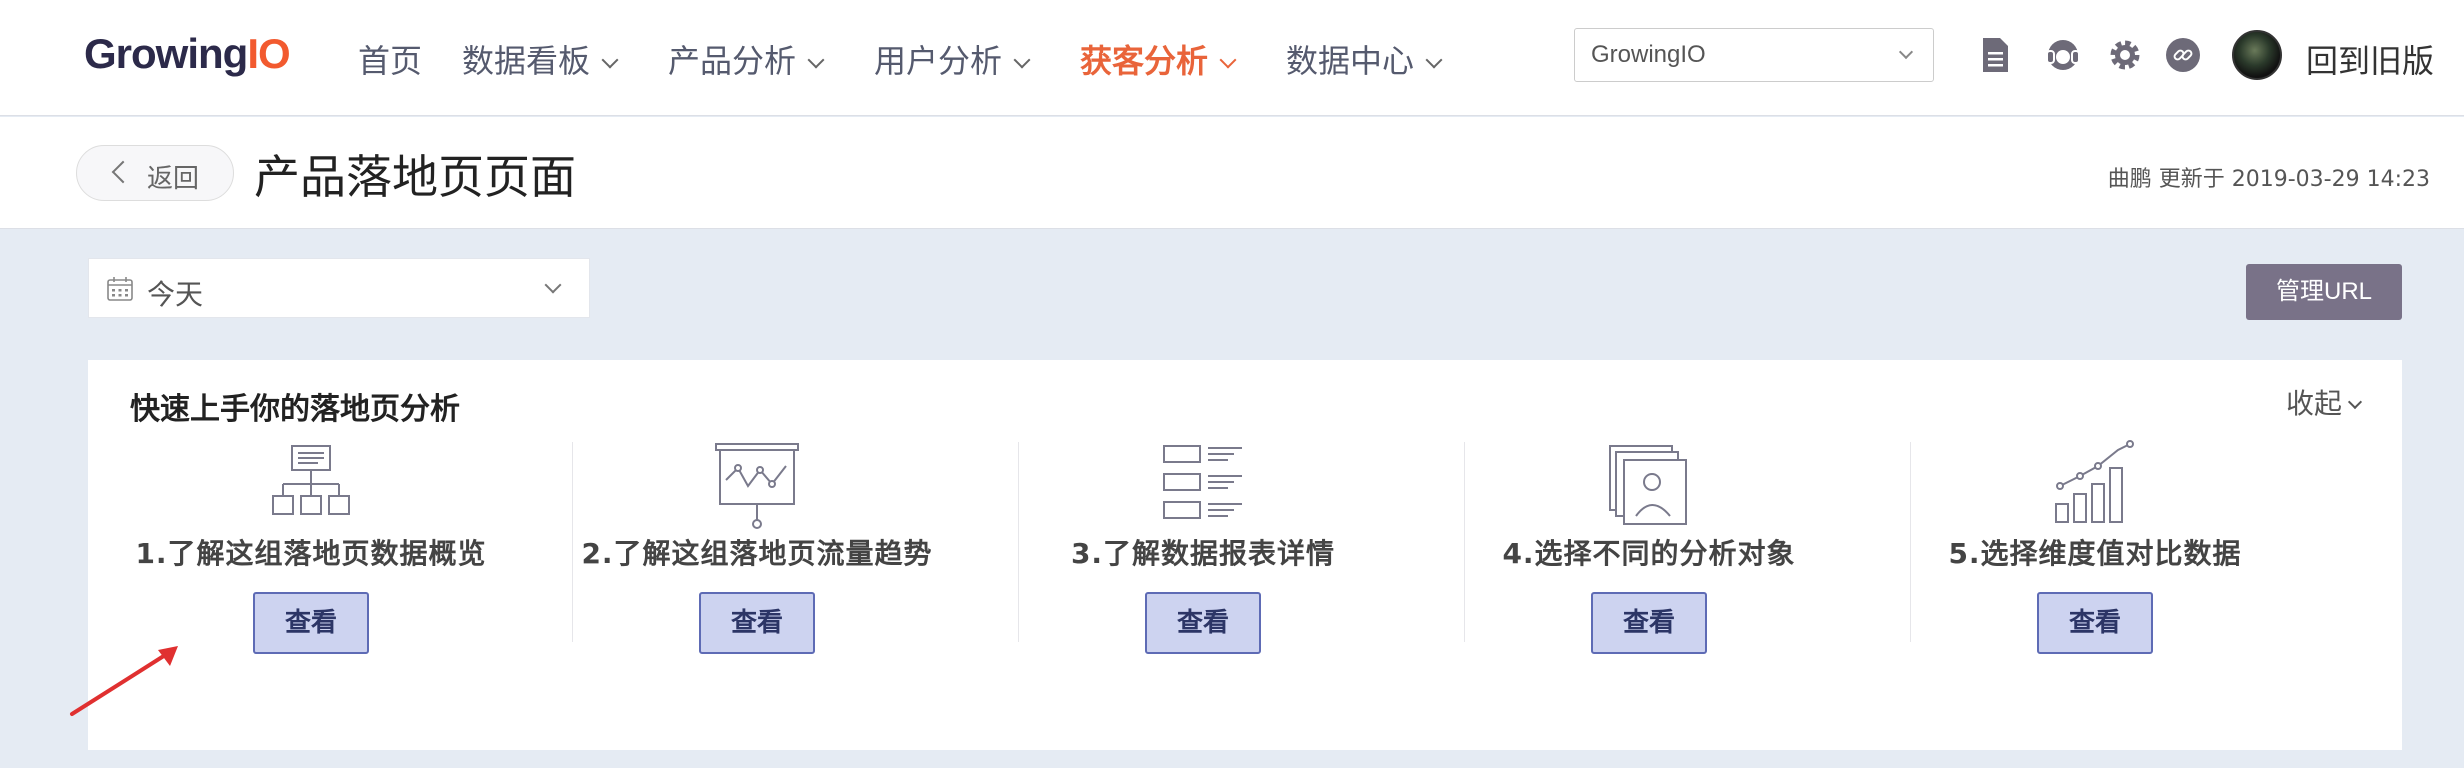  I want to click on date-range-picker: 今天, so click(339, 288).